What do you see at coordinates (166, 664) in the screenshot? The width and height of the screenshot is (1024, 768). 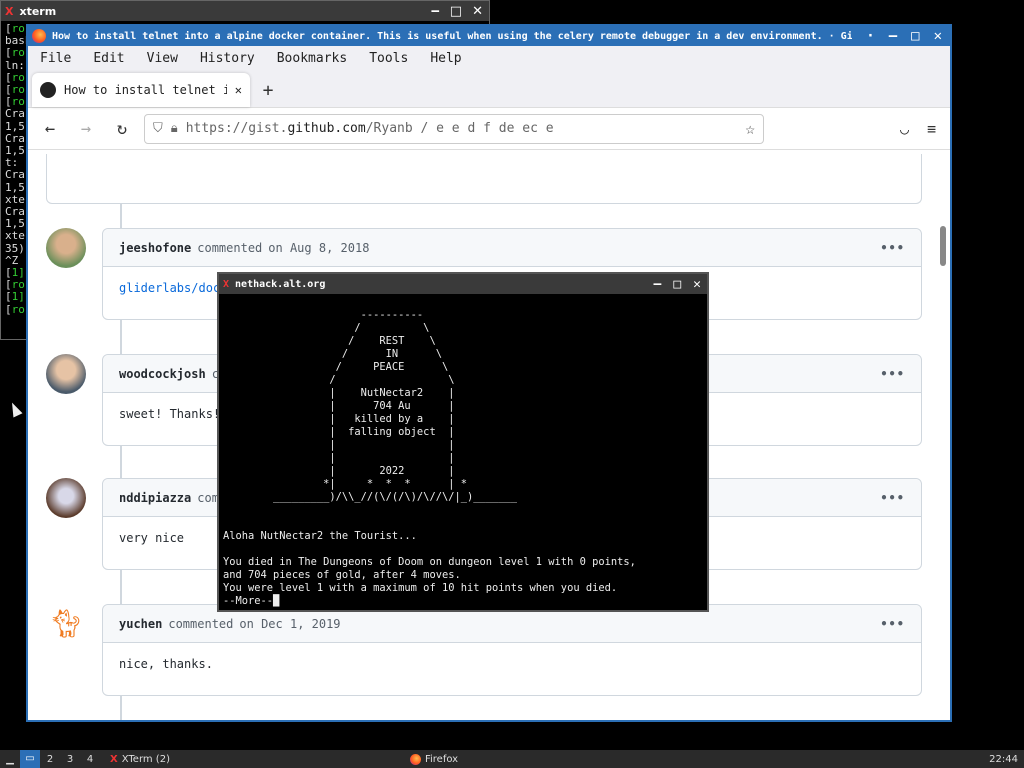 I see `comment-body: nice, thanks.` at bounding box center [166, 664].